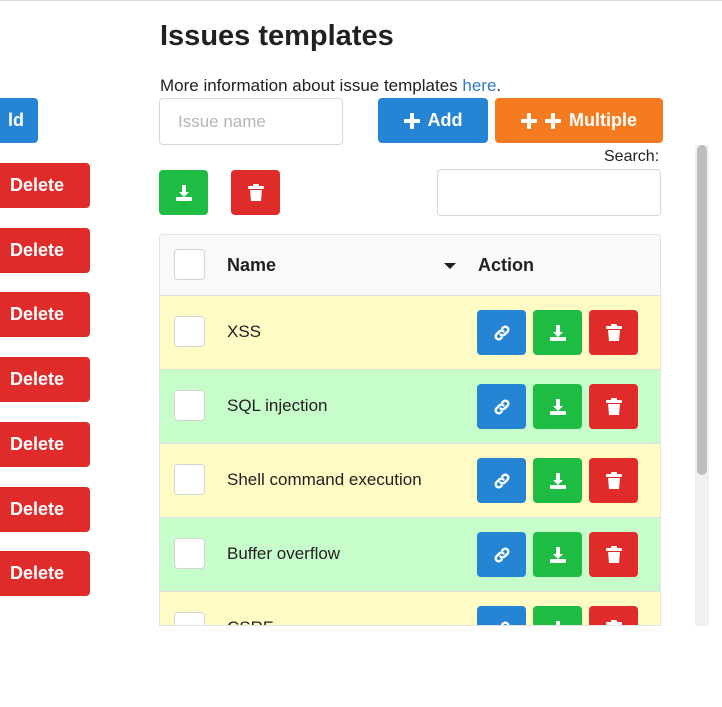 The height and width of the screenshot is (707, 722). What do you see at coordinates (284, 553) in the screenshot?
I see `row-name: Buffer overflow` at bounding box center [284, 553].